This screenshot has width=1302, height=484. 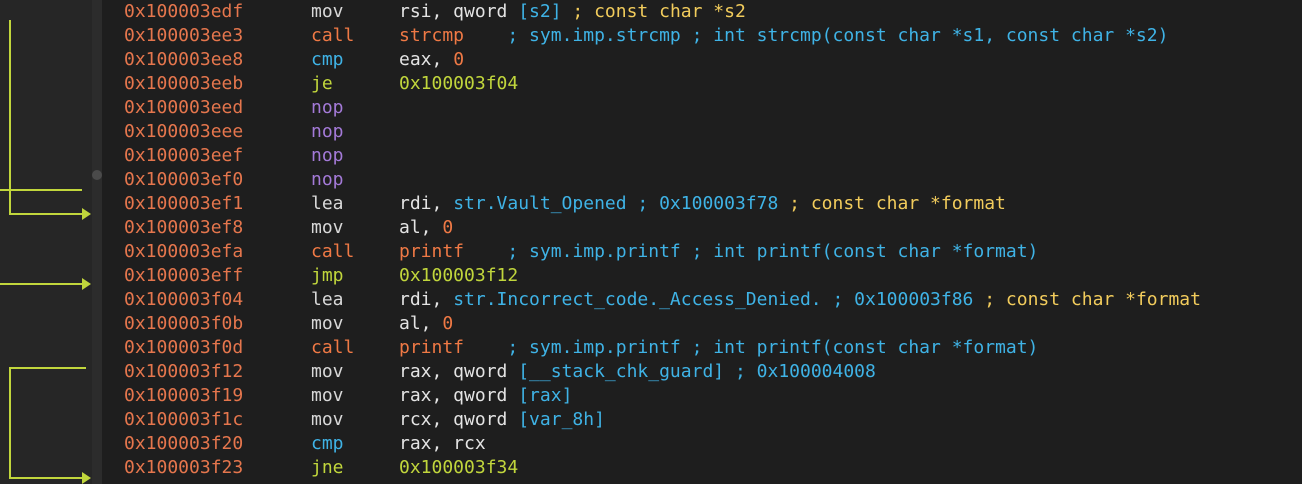 What do you see at coordinates (702, 84) in the screenshot?
I see `instruction-row: 0x100003eeb je 0x100003f04` at bounding box center [702, 84].